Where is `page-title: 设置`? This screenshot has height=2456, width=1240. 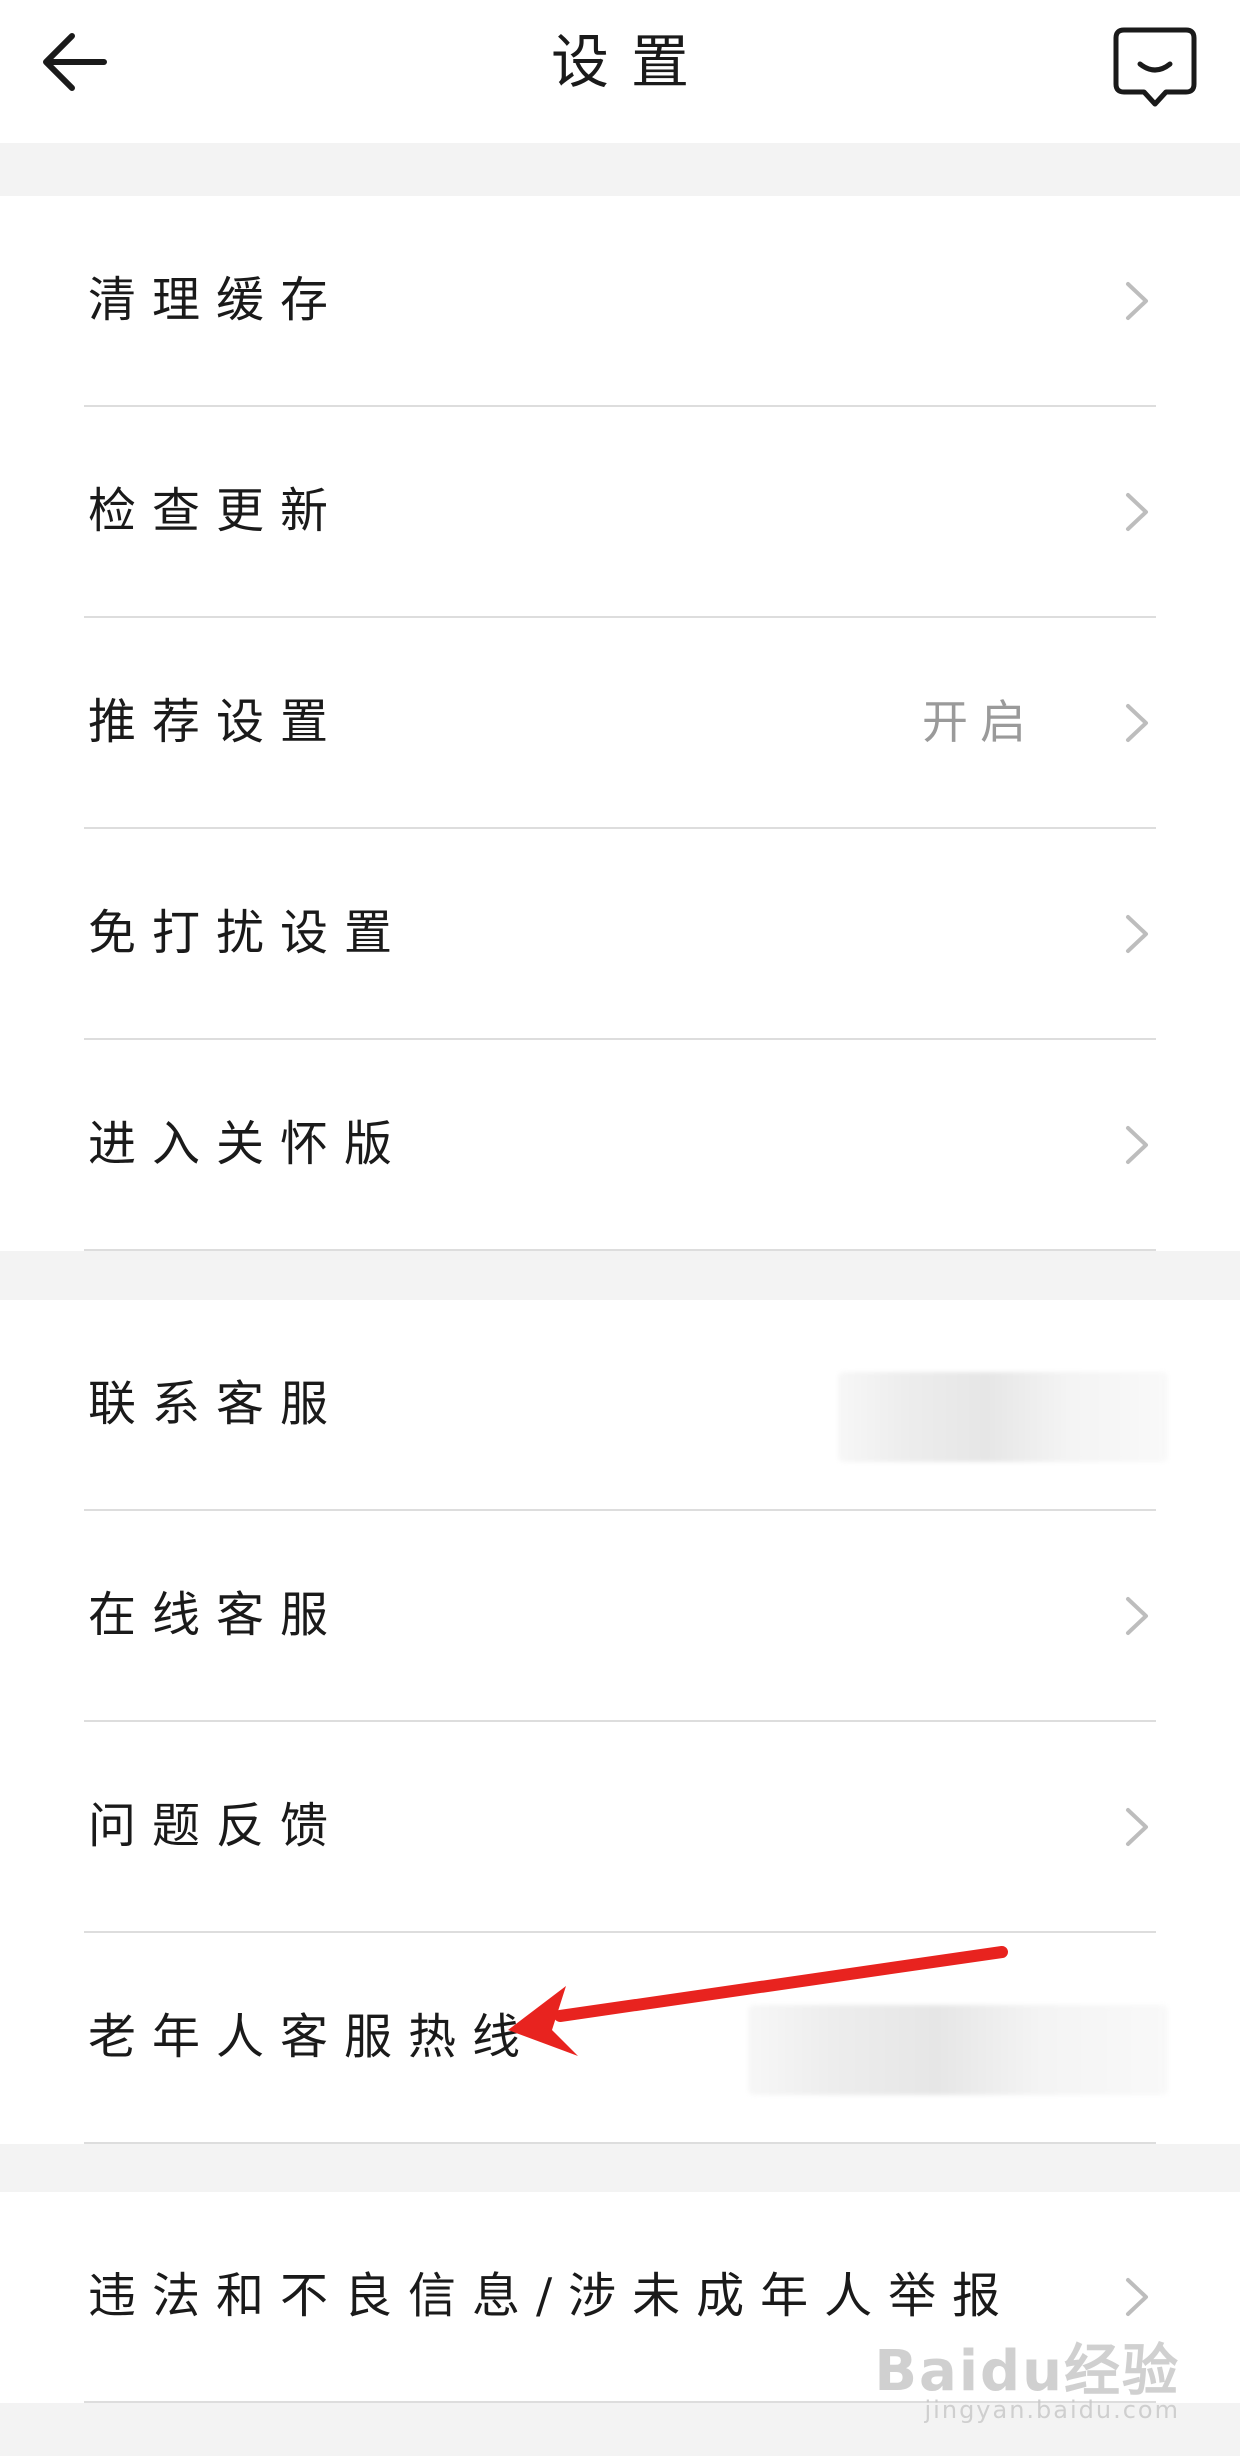
page-title: 设置 is located at coordinates (630, 62).